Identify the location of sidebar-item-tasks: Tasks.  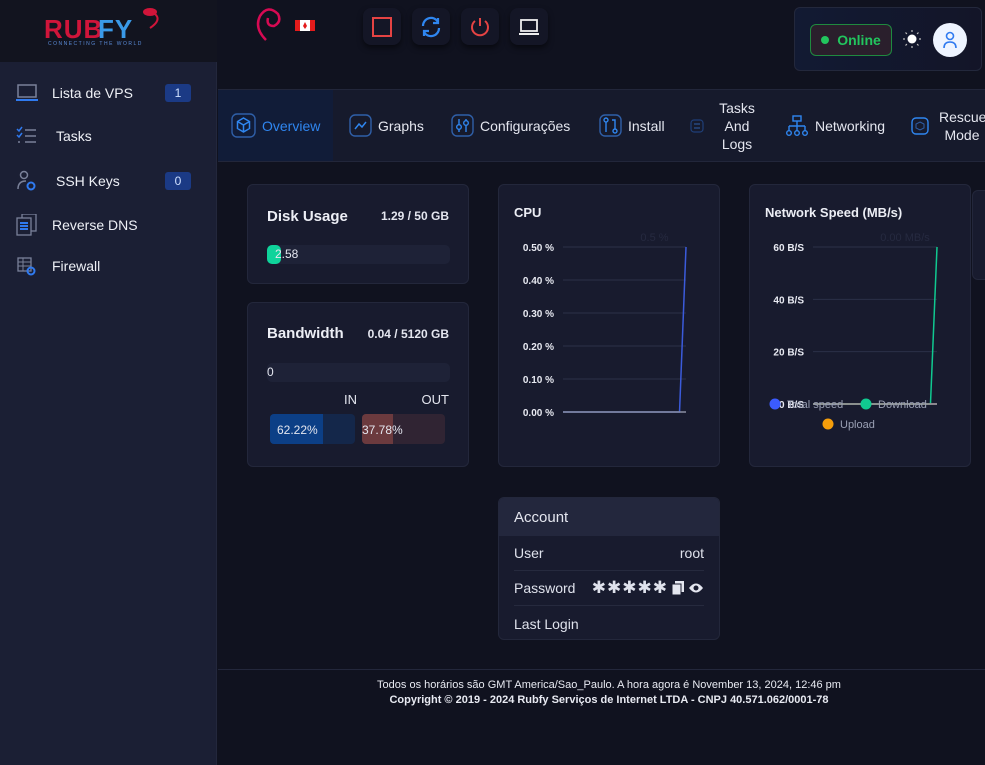
(108, 136).